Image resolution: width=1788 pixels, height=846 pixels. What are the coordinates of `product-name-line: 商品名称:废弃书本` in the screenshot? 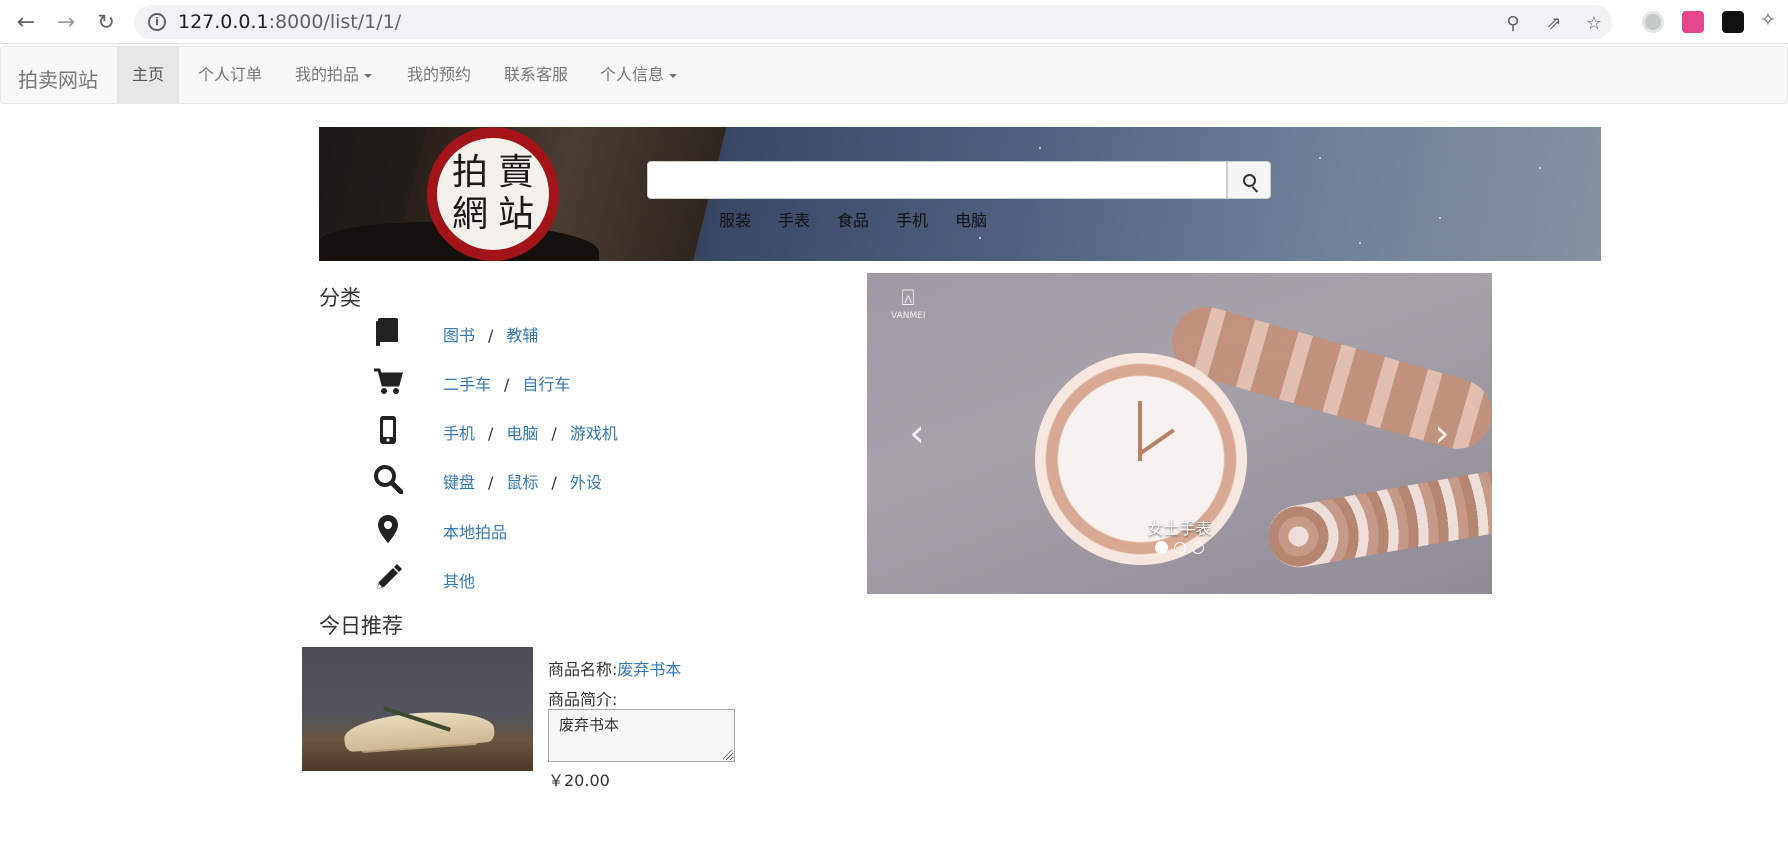 It's located at (614, 668).